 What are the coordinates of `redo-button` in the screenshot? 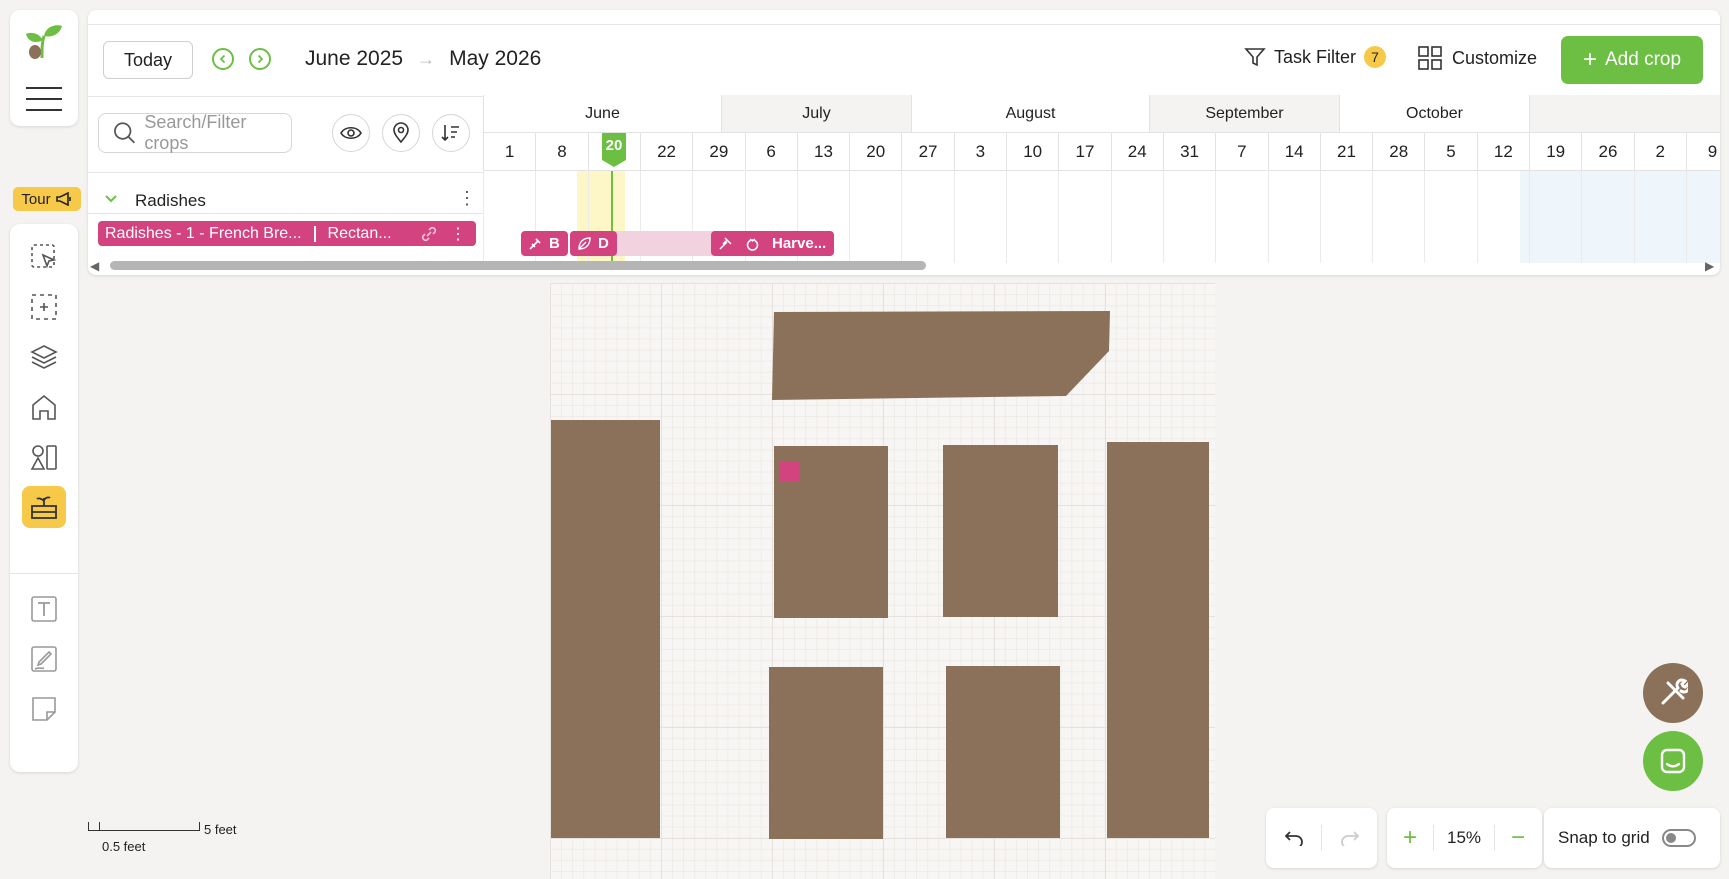 It's located at (1349, 838).